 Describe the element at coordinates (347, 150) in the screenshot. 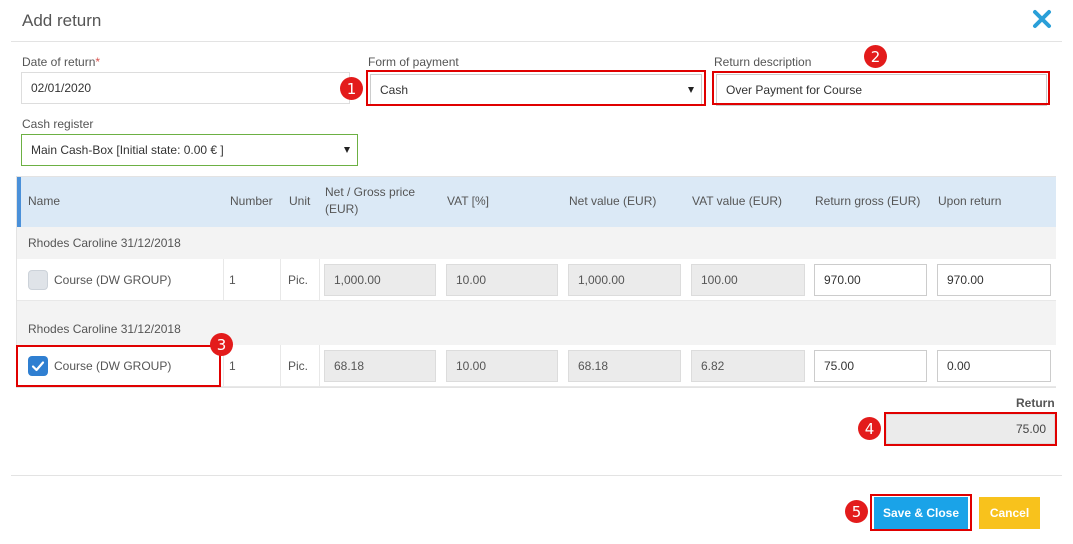

I see `caret-down-icon` at that location.